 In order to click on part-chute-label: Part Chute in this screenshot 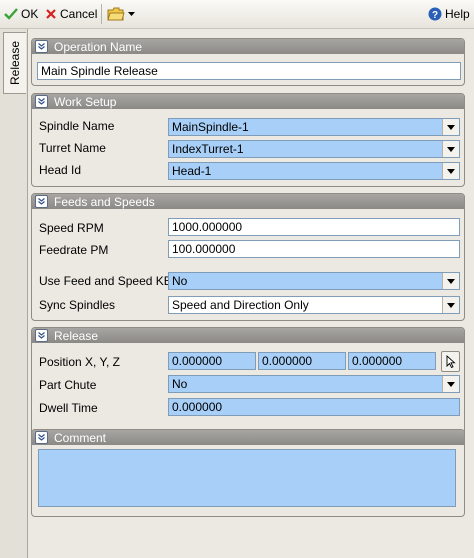, I will do `click(68, 385)`.